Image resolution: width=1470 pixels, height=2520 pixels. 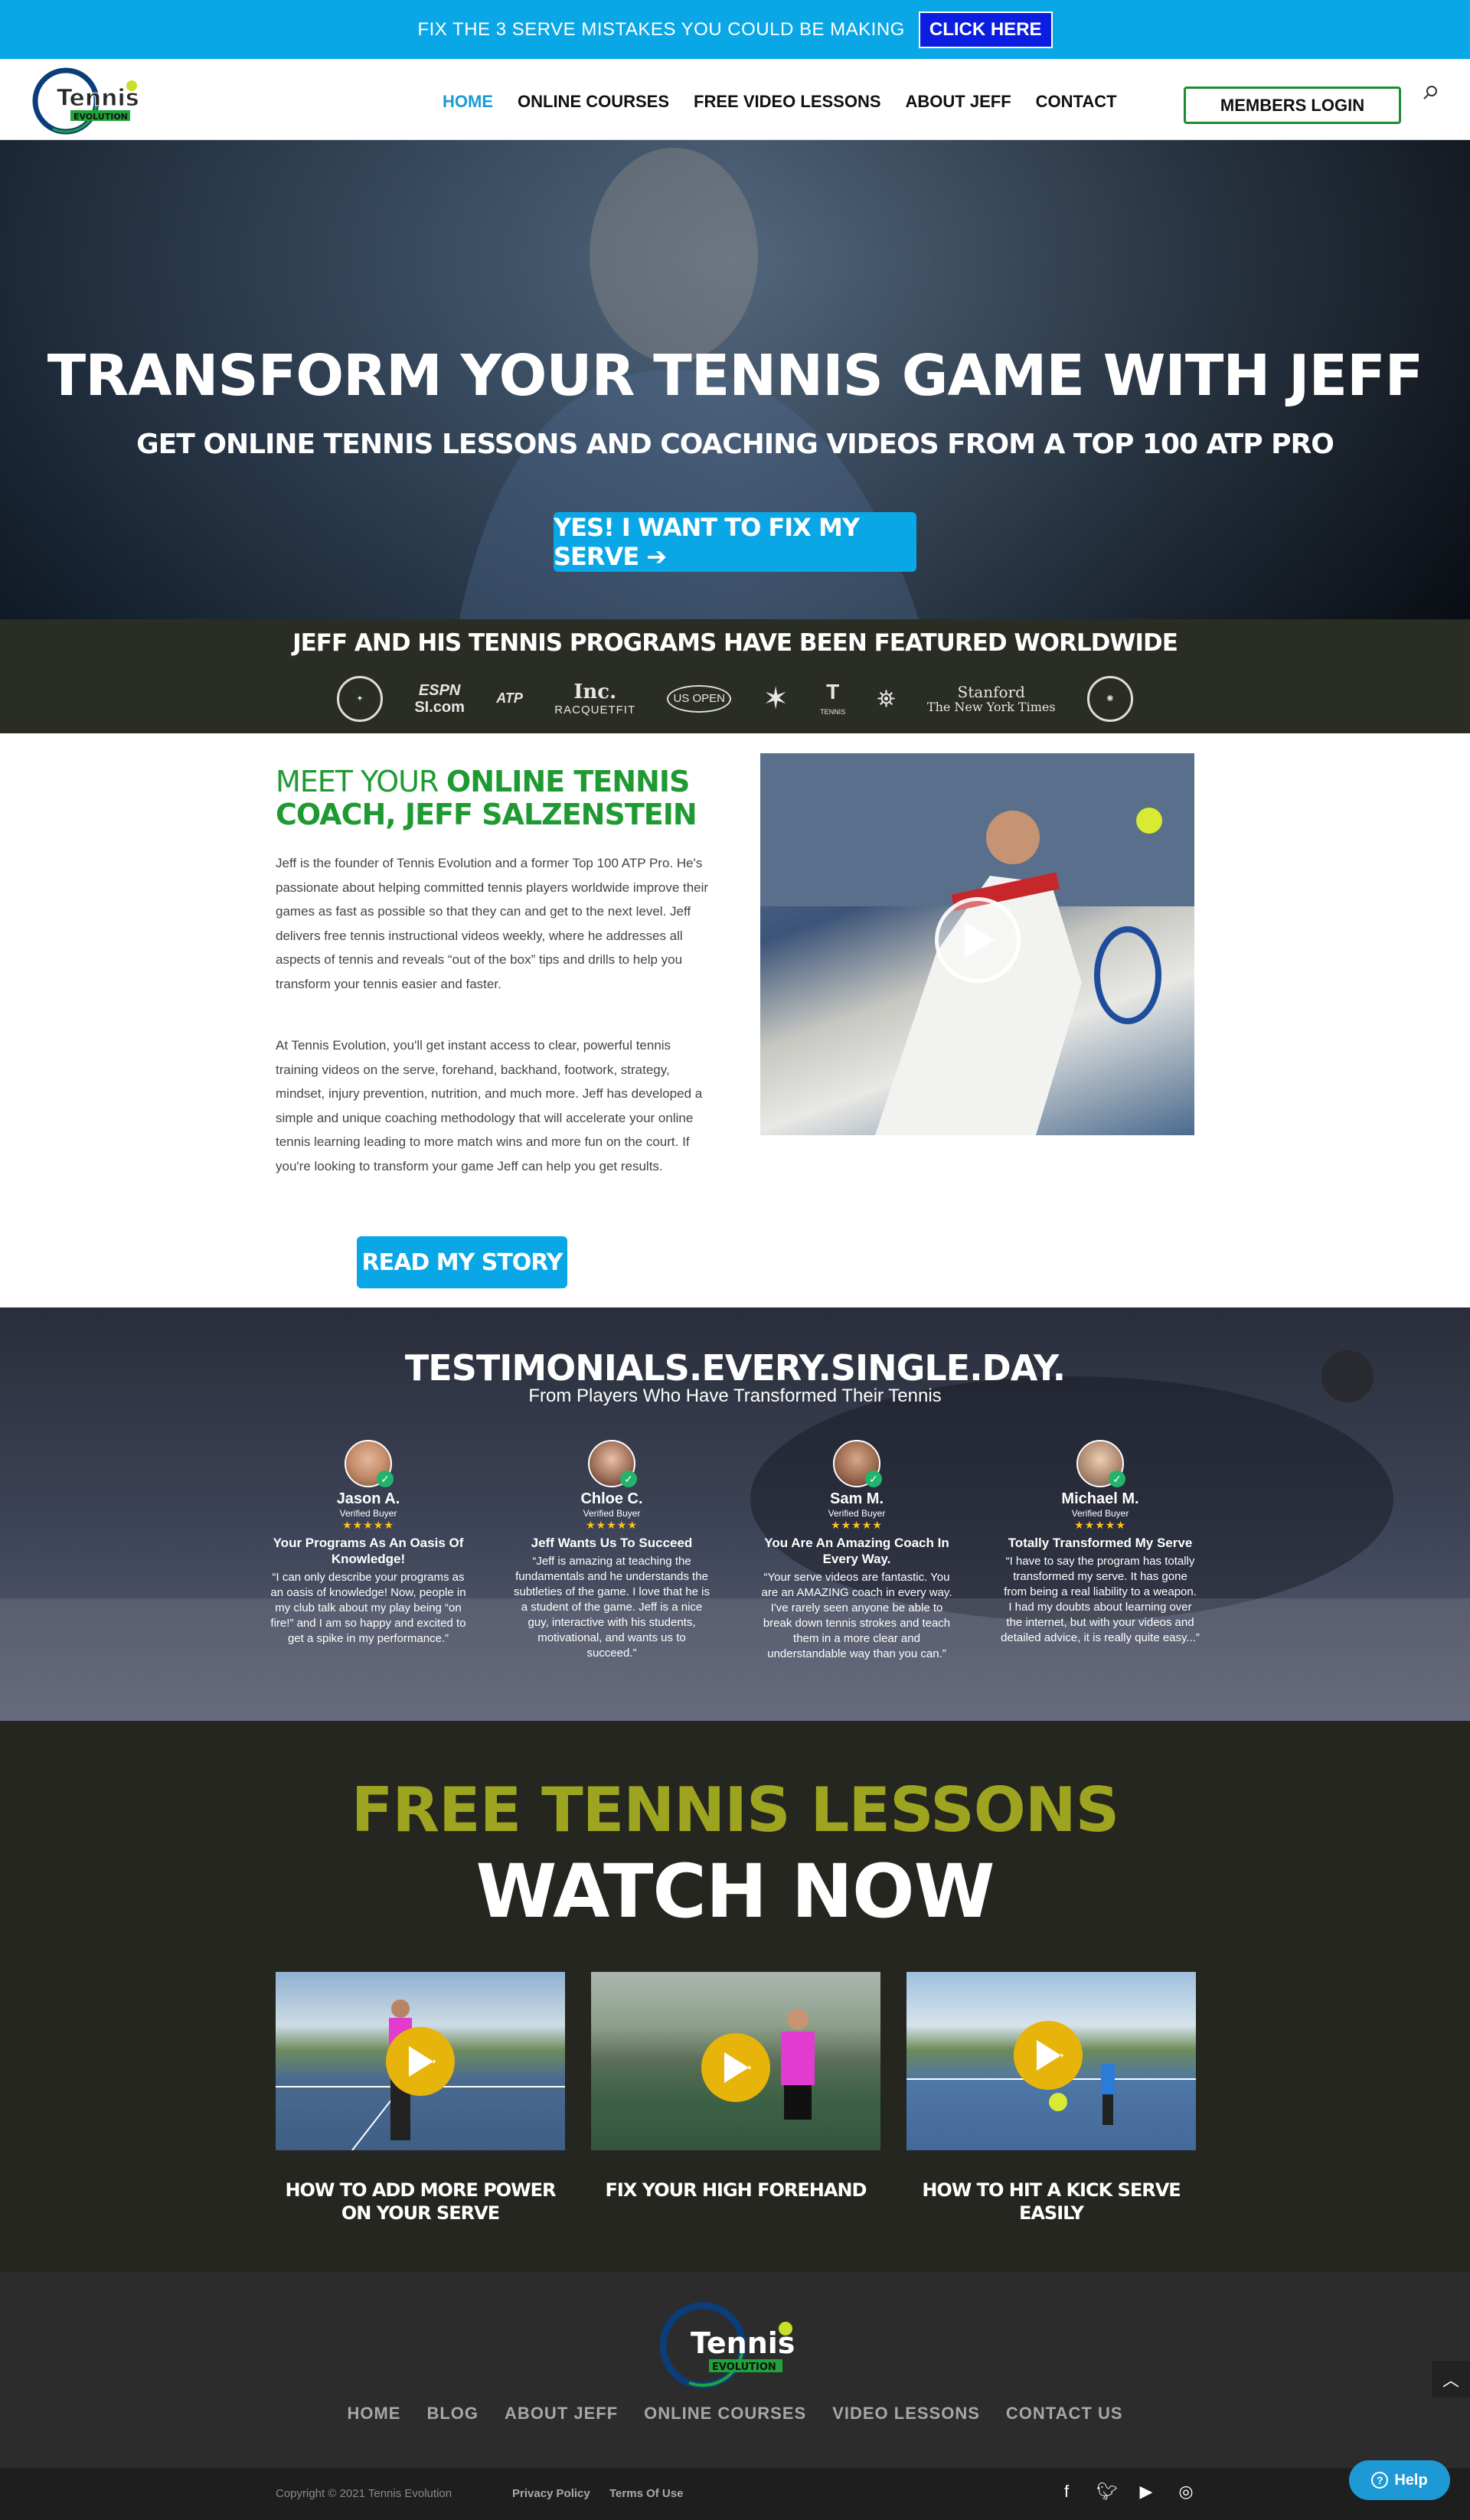 What do you see at coordinates (1411, 2480) in the screenshot?
I see `help-label: Help` at bounding box center [1411, 2480].